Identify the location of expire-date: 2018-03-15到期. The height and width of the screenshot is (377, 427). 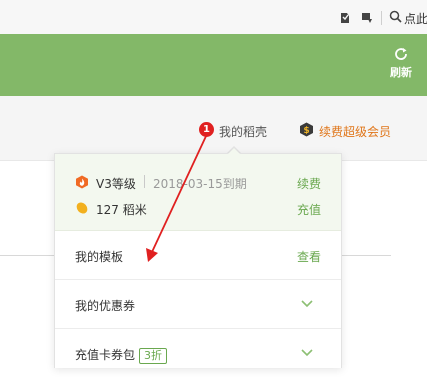
(200, 184).